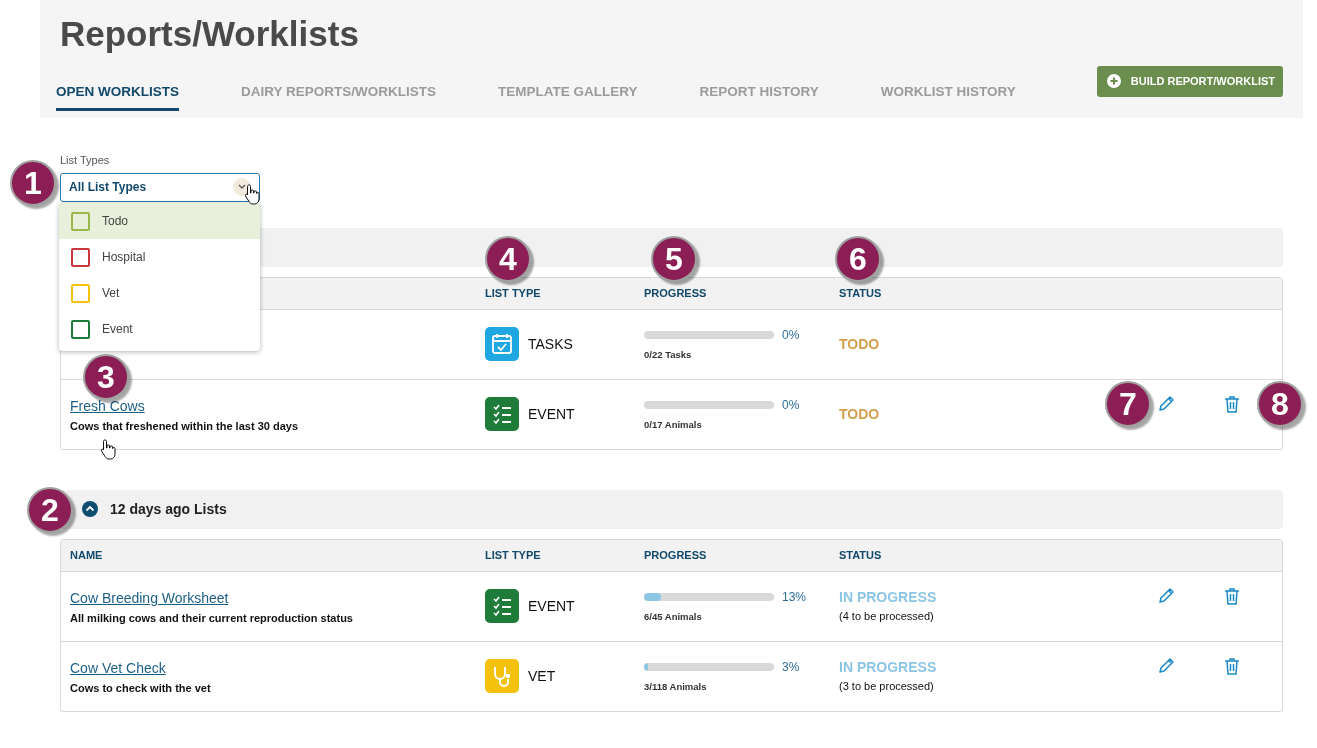 This screenshot has height=748, width=1317. What do you see at coordinates (502, 676) in the screenshot?
I see `stethoscope-icon` at bounding box center [502, 676].